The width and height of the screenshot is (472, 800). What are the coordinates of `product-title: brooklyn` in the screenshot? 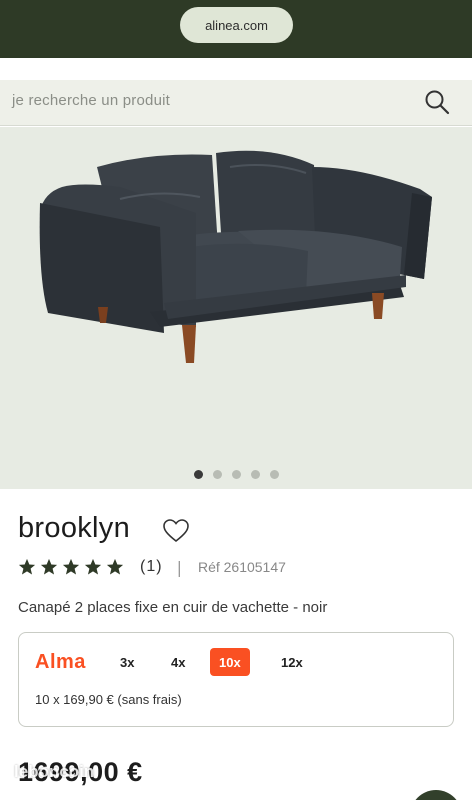 It's located at (74, 528).